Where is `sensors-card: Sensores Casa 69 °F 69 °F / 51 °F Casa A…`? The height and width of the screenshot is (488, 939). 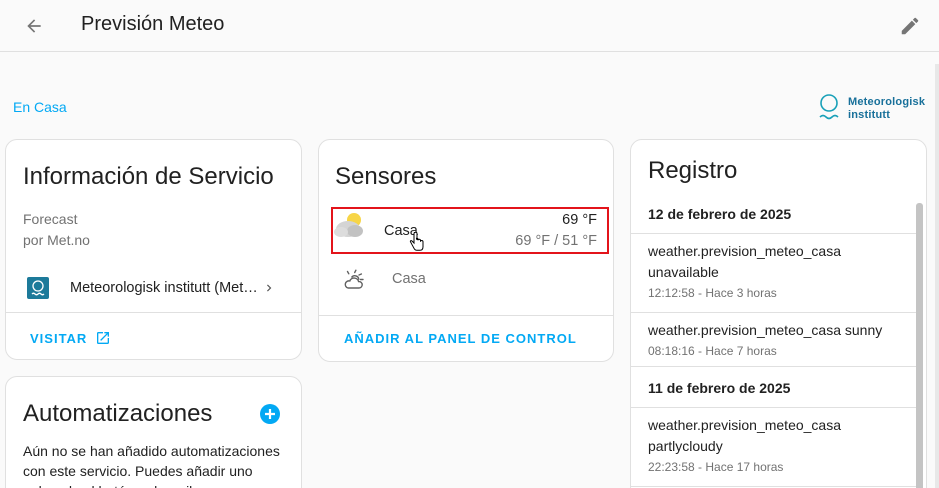 sensors-card: Sensores Casa 69 °F 69 °F / 51 °F Casa A… is located at coordinates (466, 250).